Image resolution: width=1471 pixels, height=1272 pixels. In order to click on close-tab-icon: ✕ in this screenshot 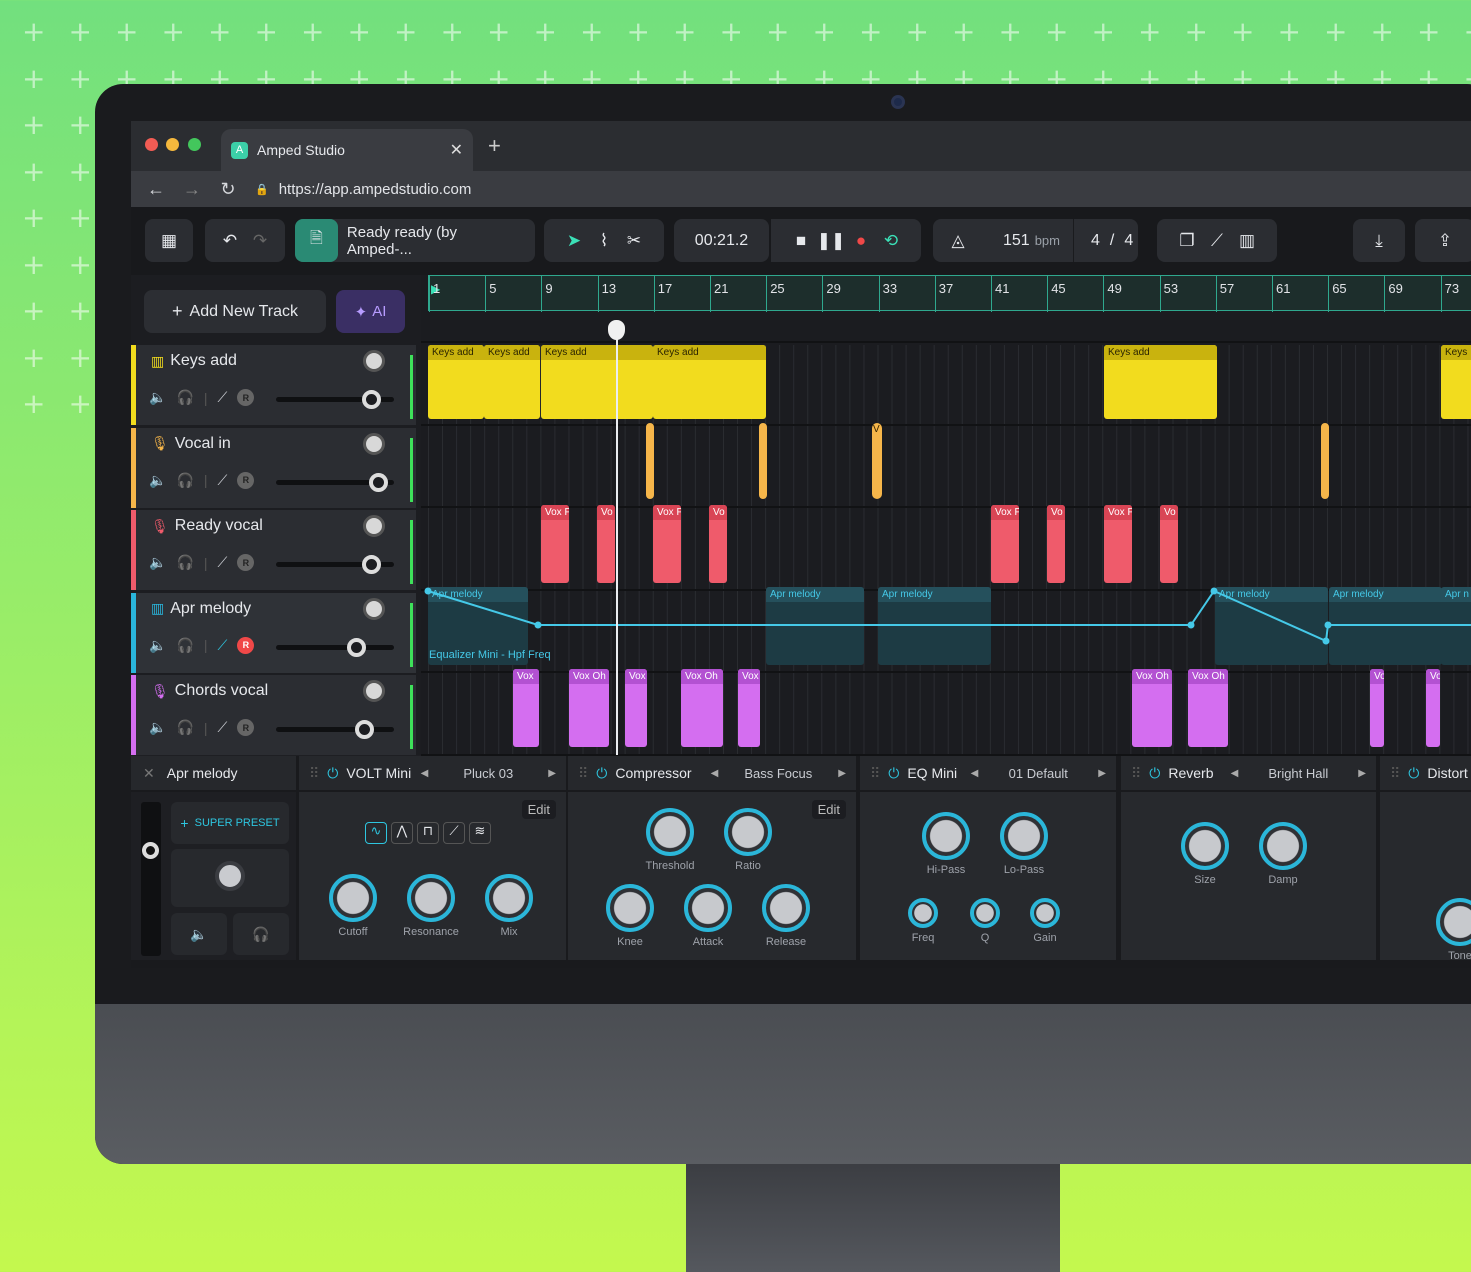, I will do `click(456, 150)`.